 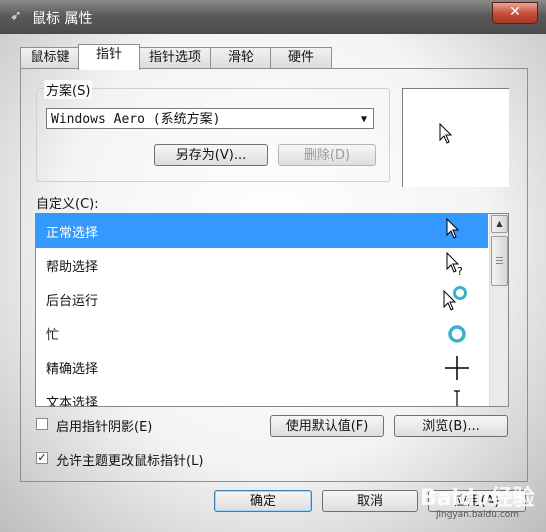 I want to click on list-item: 忙, so click(x=262, y=333).